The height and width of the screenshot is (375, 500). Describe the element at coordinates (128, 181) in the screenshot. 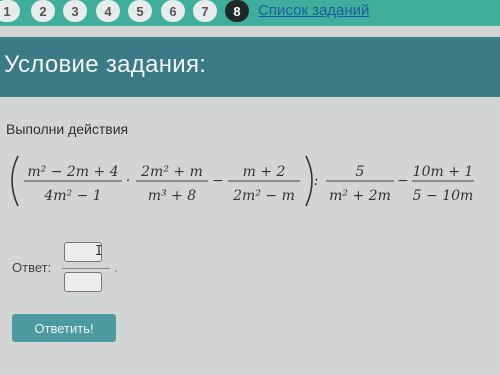

I see `operator-multiply: ·` at that location.